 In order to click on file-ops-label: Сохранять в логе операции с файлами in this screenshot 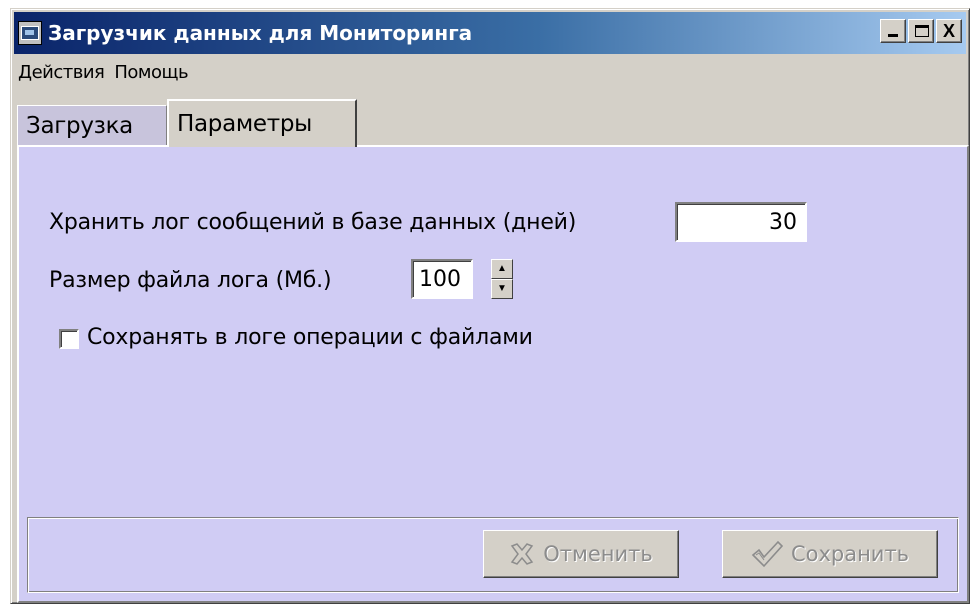, I will do `click(310, 337)`.